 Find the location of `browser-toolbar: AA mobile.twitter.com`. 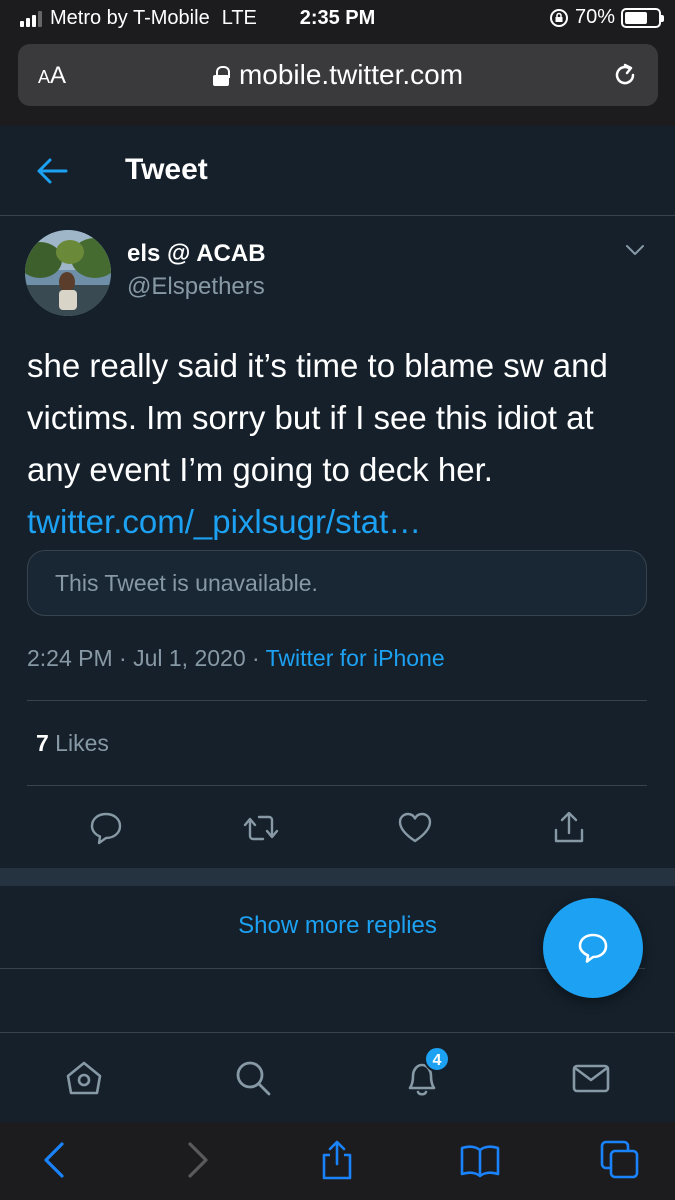

browser-toolbar: AA mobile.twitter.com is located at coordinates (337, 82).